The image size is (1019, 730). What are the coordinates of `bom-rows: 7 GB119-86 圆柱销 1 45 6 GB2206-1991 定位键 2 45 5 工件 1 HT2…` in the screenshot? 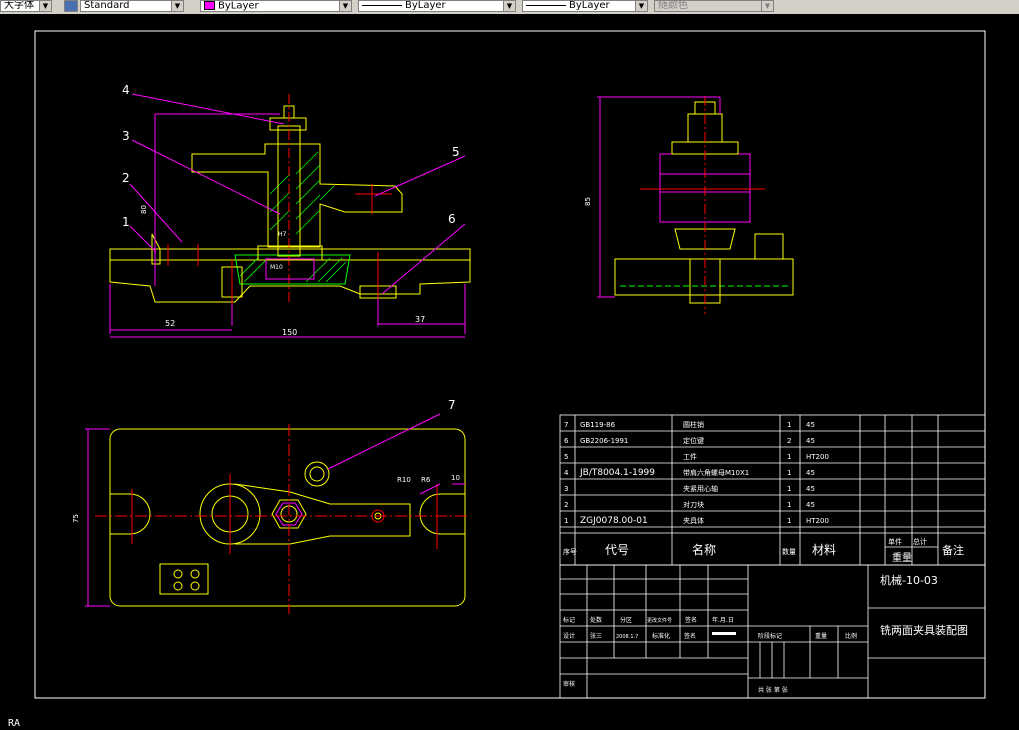 It's located at (696, 473).